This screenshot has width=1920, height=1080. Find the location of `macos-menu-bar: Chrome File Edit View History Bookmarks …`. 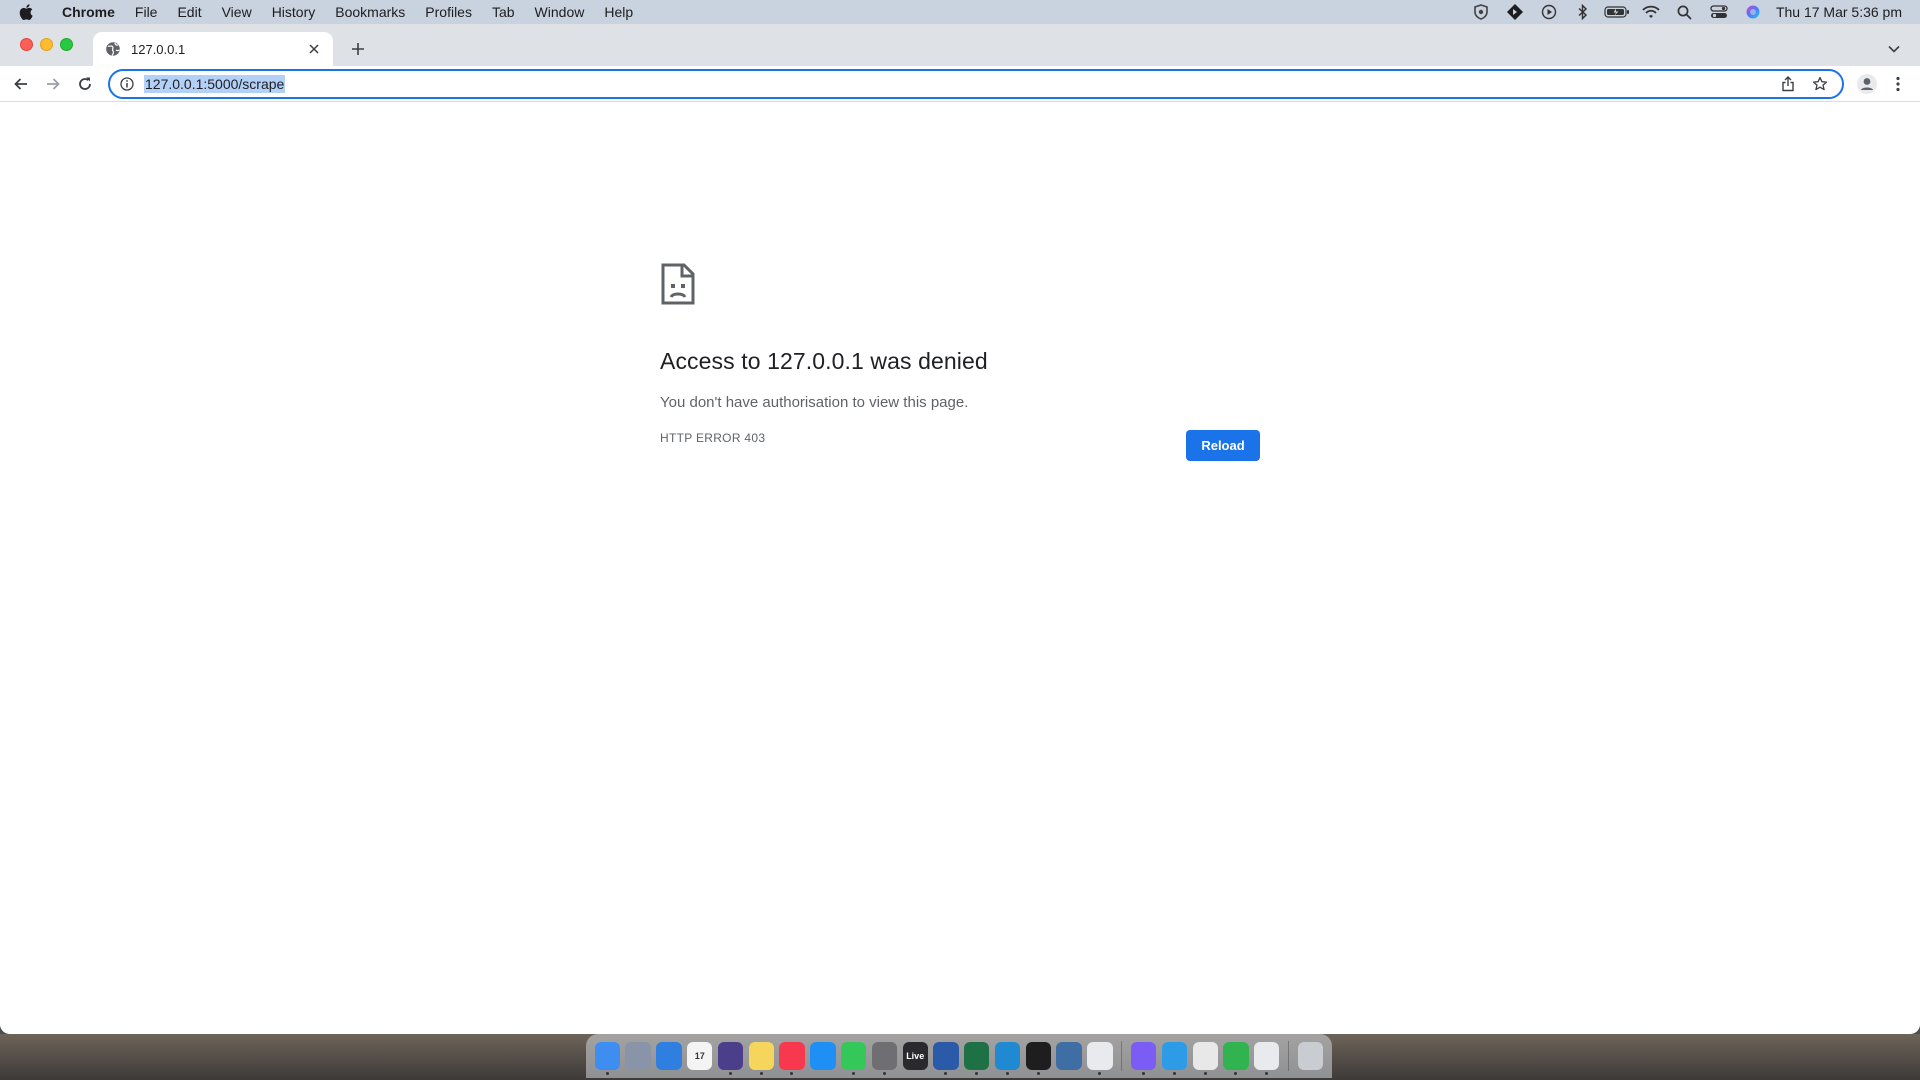

macos-menu-bar: Chrome File Edit View History Bookmarks … is located at coordinates (960, 12).